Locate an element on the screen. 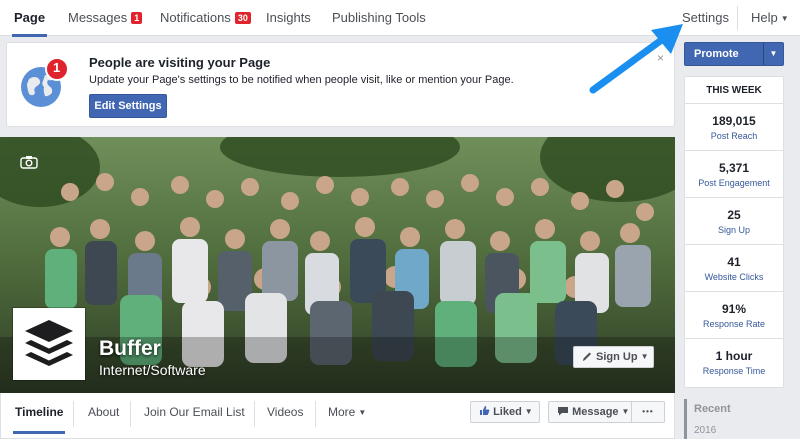 Image resolution: width=800 pixels, height=439 pixels. notification-count: 1 is located at coordinates (57, 67).